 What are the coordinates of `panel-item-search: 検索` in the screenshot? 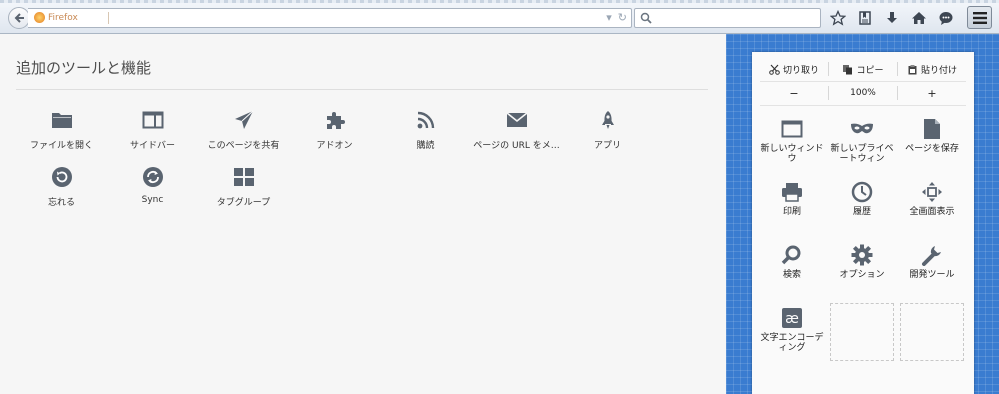 It's located at (792, 270).